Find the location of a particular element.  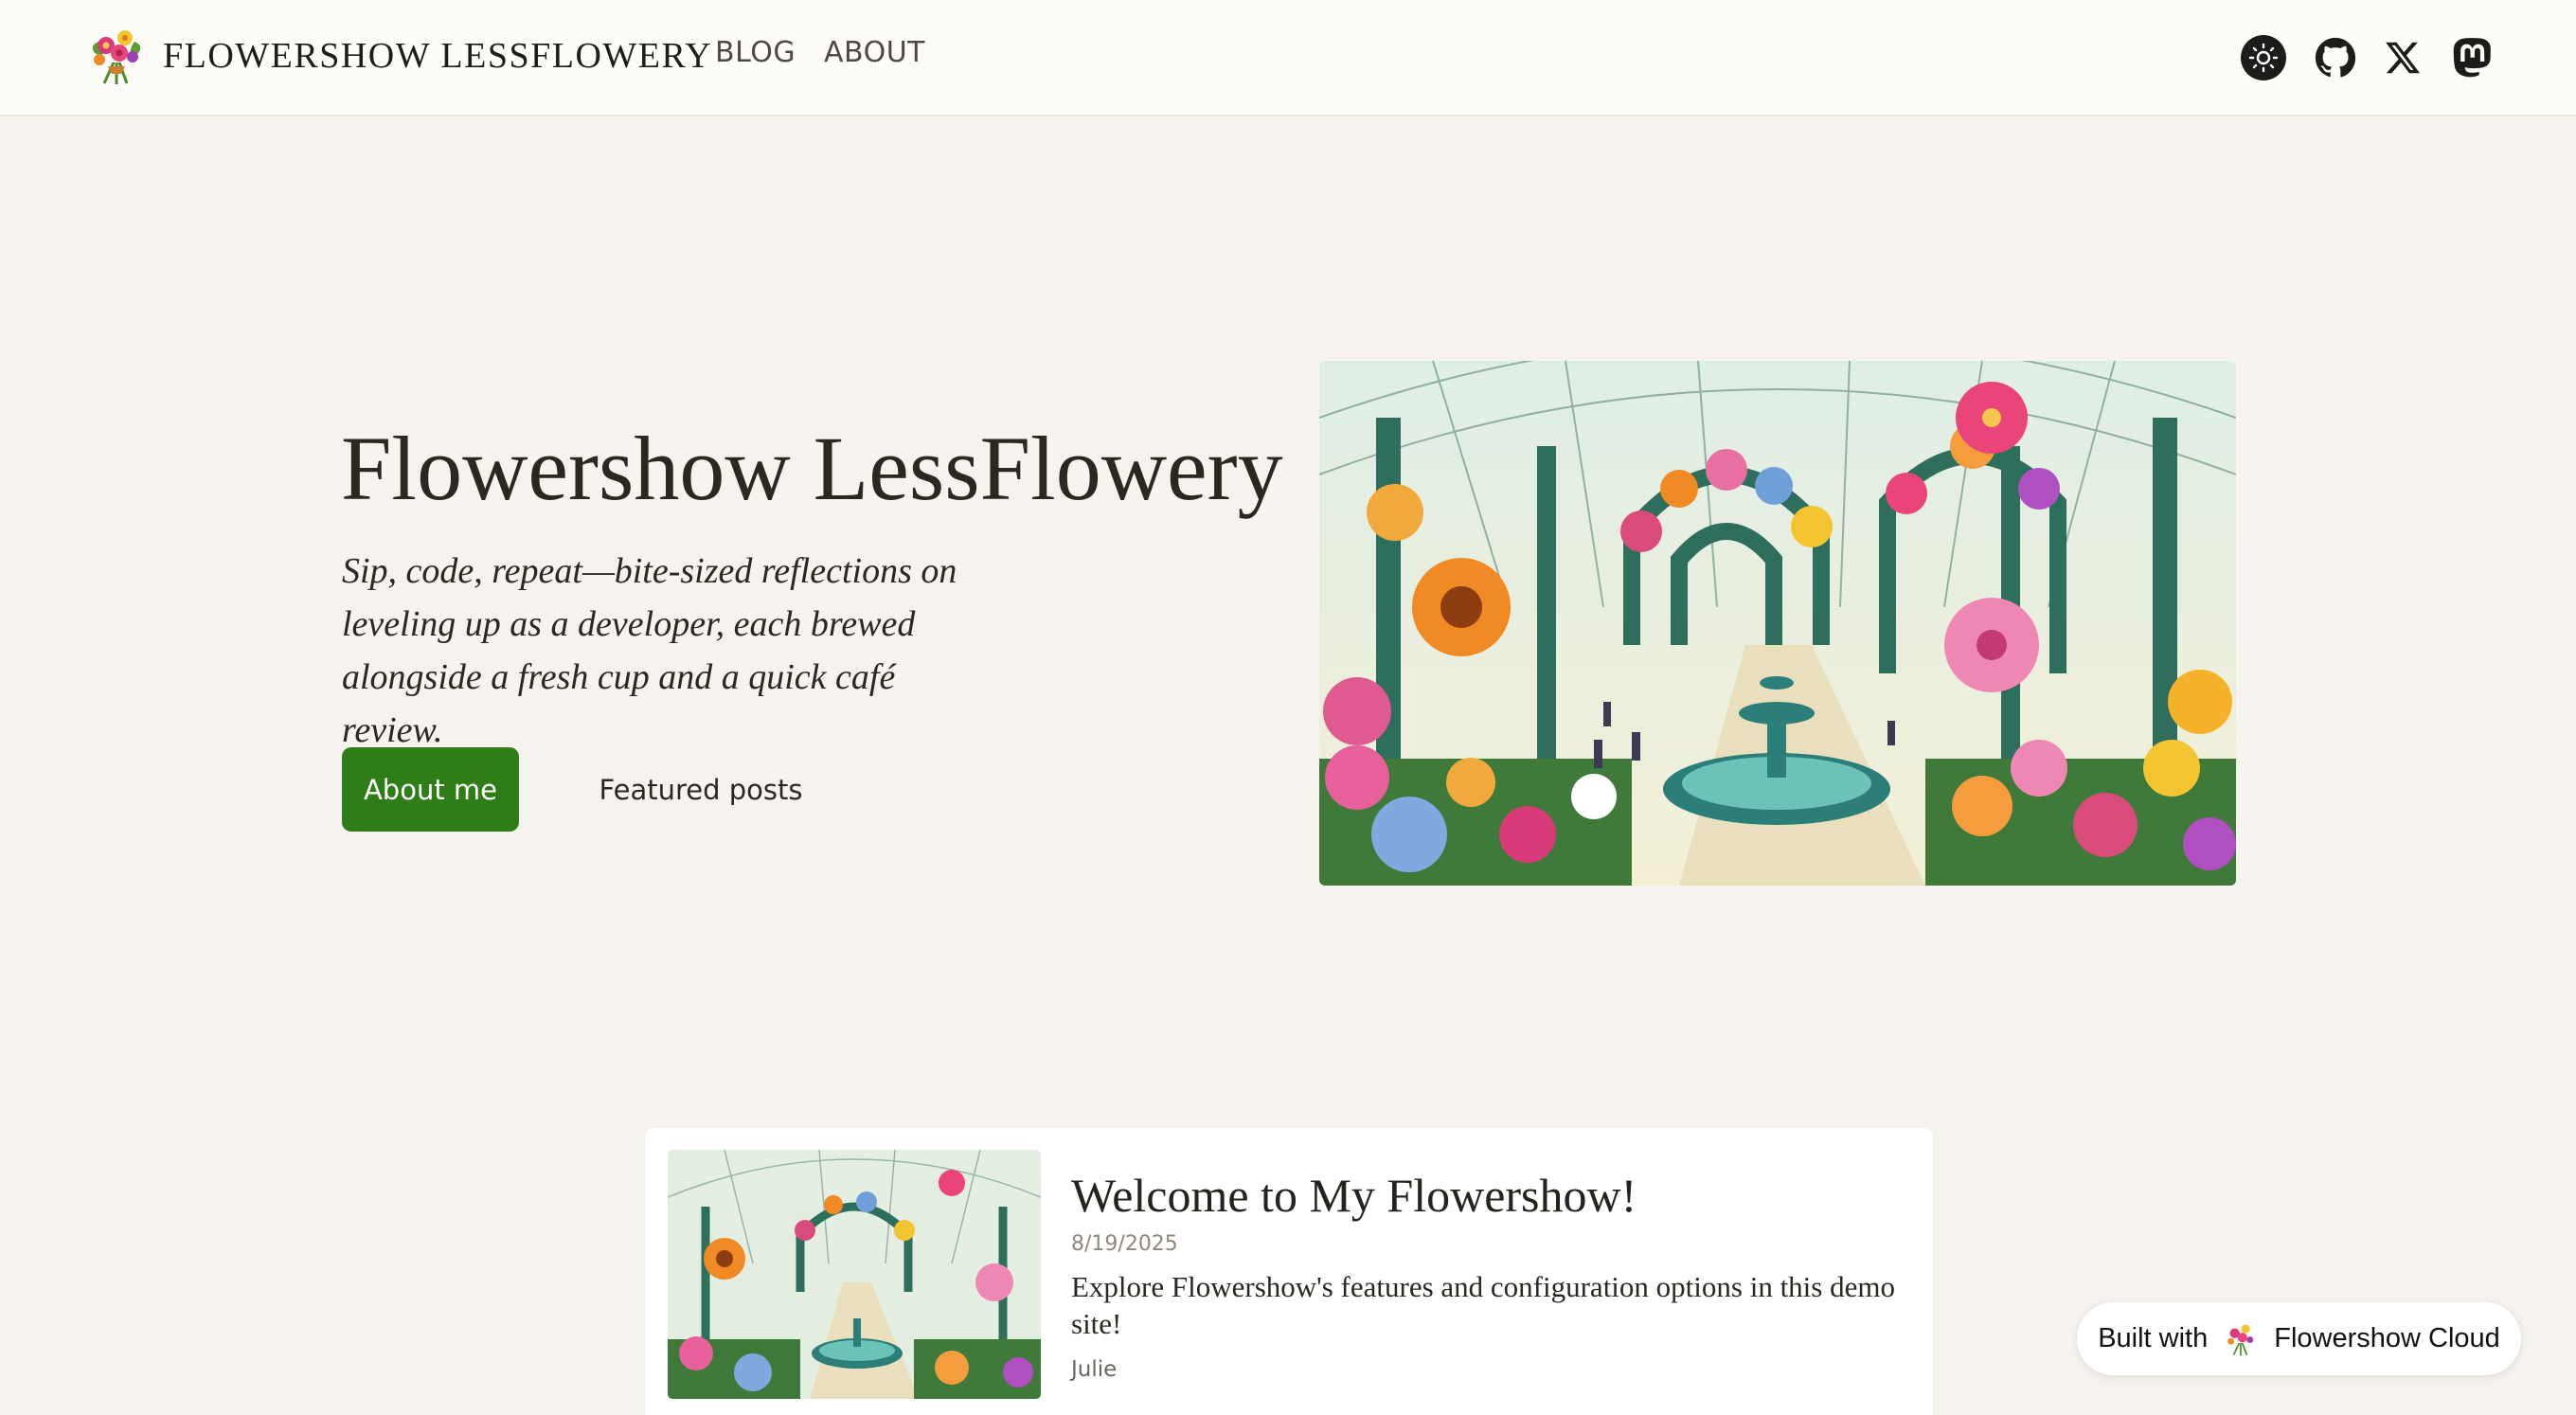

sun-icon is located at coordinates (2263, 58).